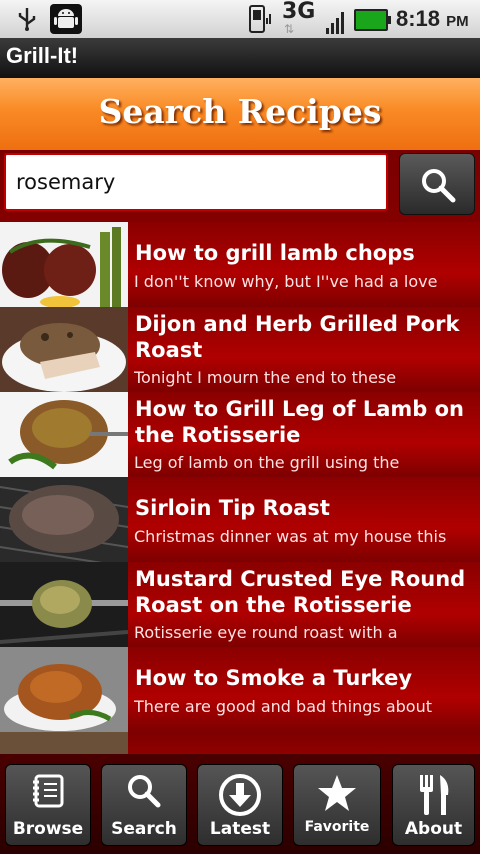  Describe the element at coordinates (299, 12) in the screenshot. I see `network-type: 3G` at that location.